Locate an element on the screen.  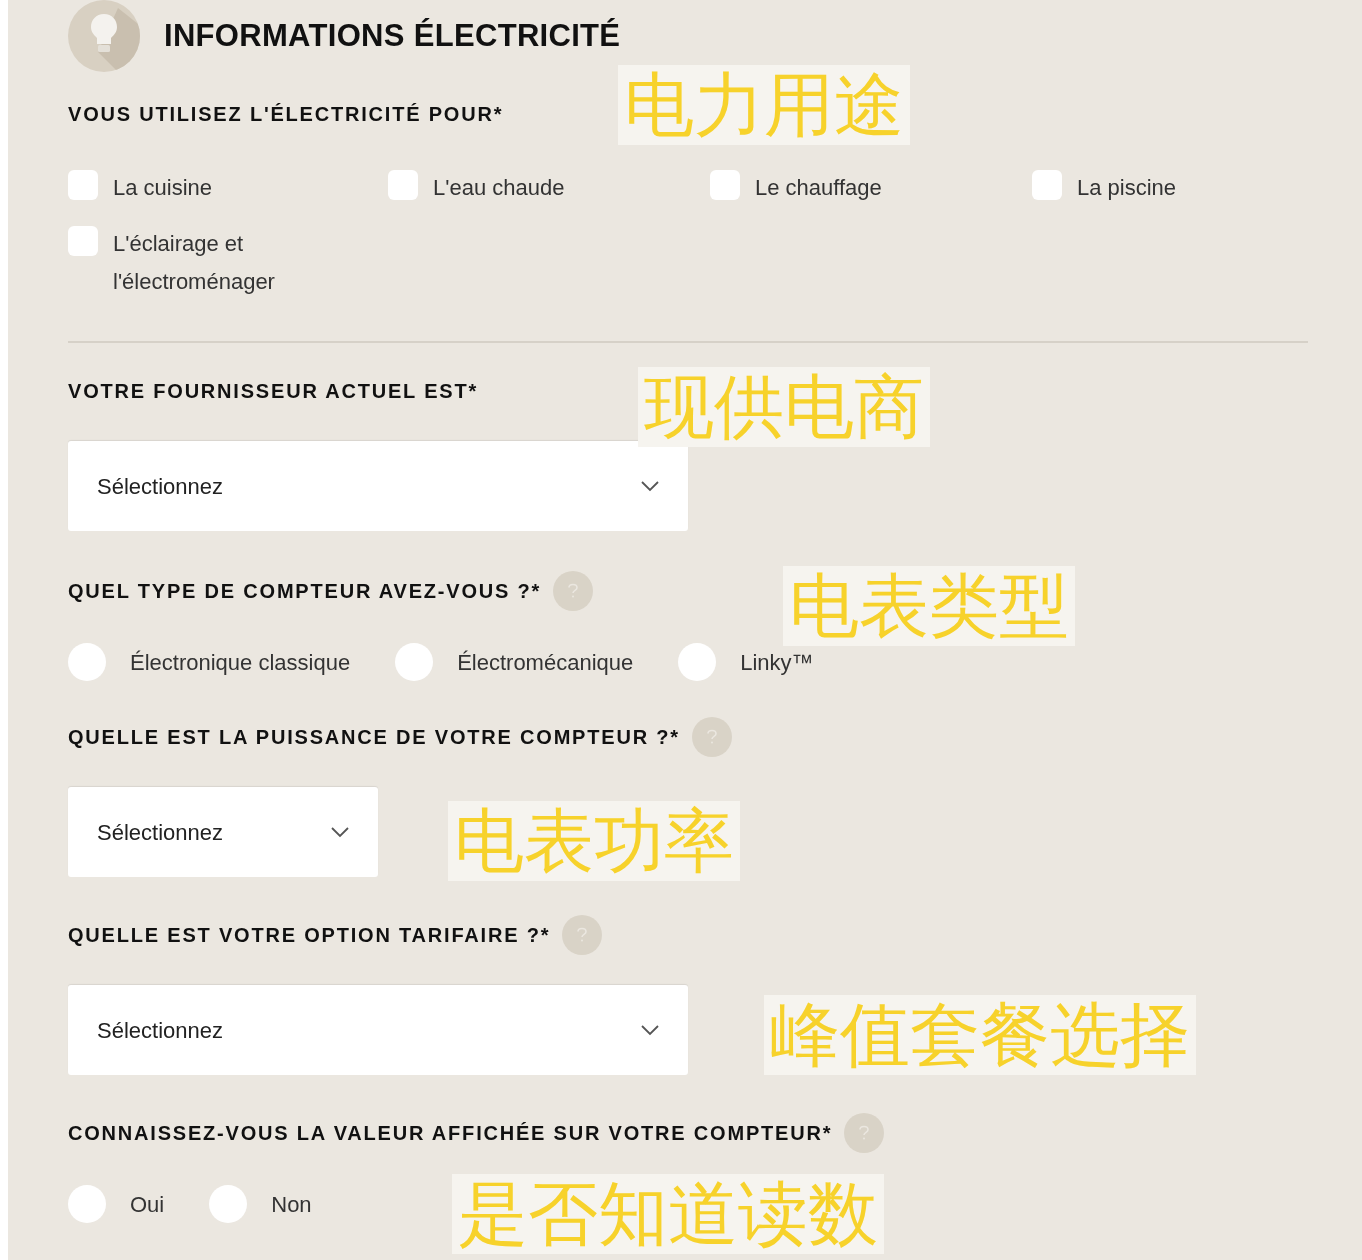
annotation-label: 电表功率 is located at coordinates (594, 841).